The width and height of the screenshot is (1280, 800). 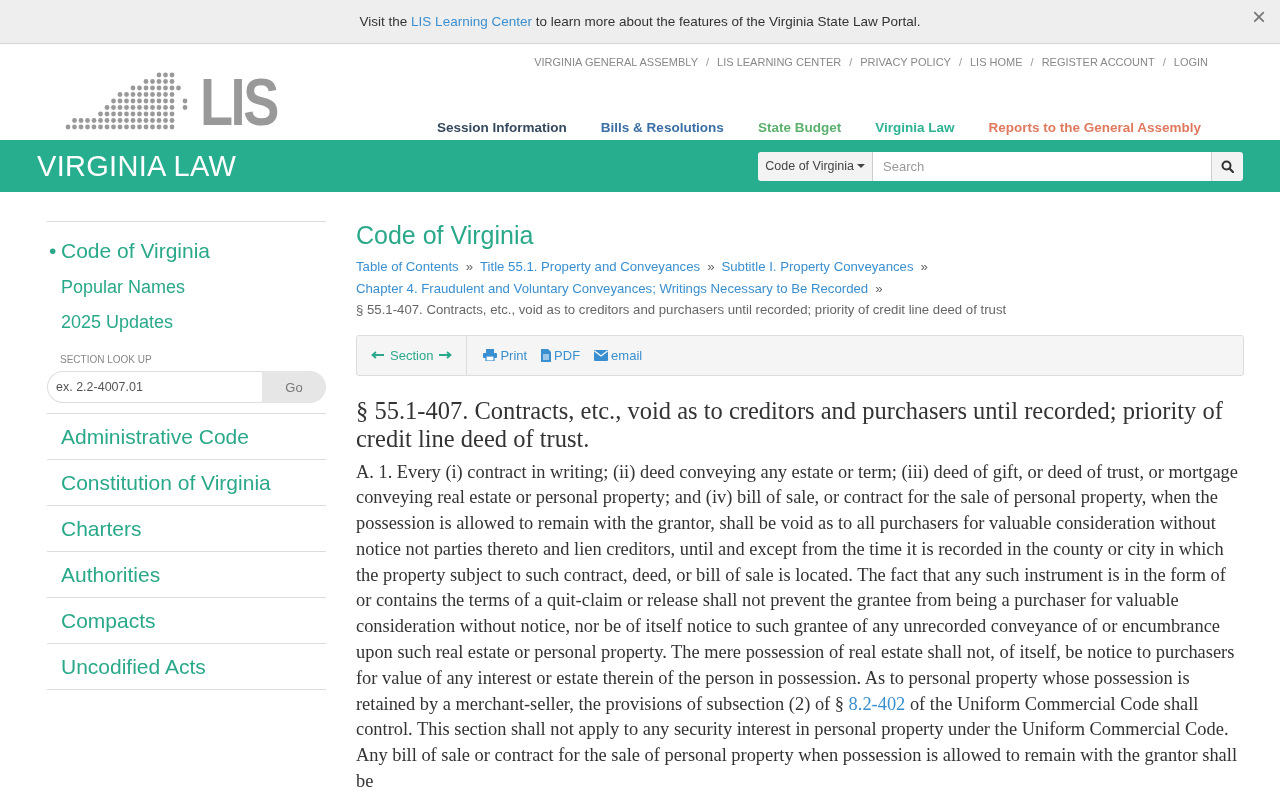 What do you see at coordinates (471, 21) in the screenshot?
I see `learning-center-link: LIS Learning Center` at bounding box center [471, 21].